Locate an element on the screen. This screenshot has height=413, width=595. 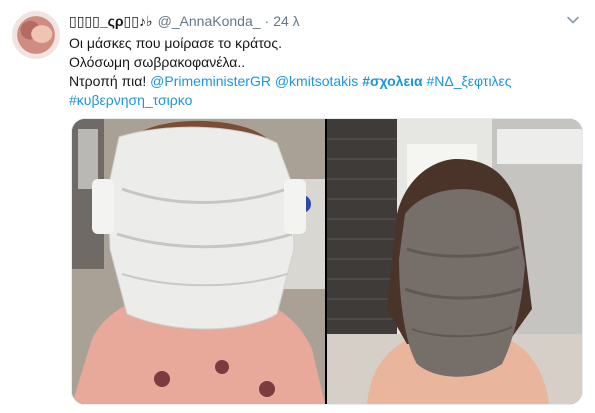
tweet-header: ▯▯▯▯_ςρ▯▯♪♭ @_AnnaKonda_ · 24 λ is located at coordinates (184, 21).